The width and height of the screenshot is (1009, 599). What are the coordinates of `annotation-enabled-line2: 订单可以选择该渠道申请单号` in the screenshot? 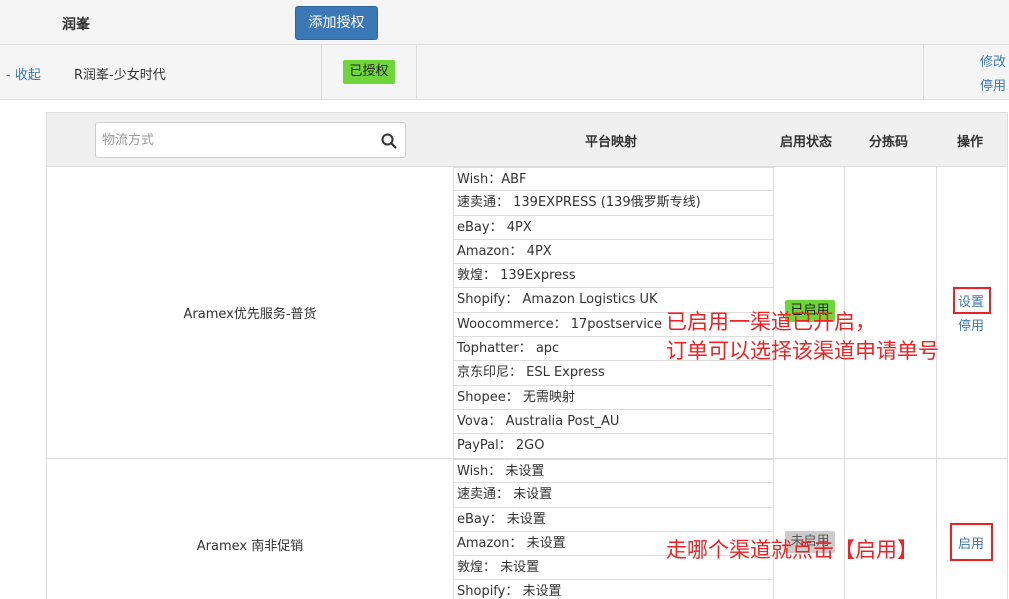 It's located at (802, 351).